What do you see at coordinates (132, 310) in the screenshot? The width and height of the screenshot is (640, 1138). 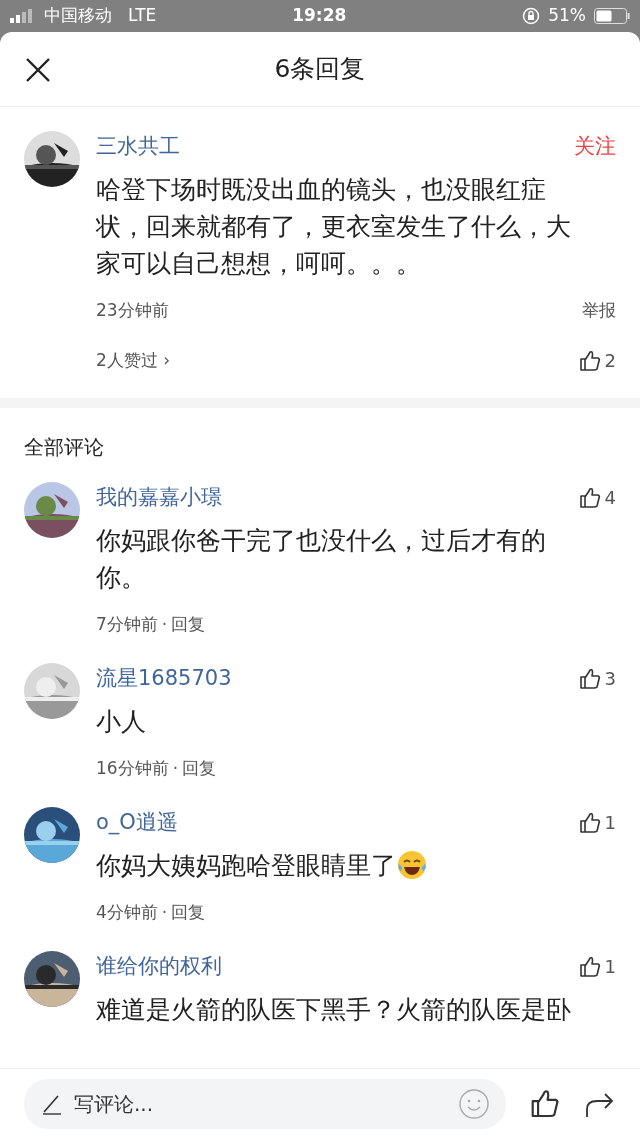 I see `timestamp: 23分钟前` at bounding box center [132, 310].